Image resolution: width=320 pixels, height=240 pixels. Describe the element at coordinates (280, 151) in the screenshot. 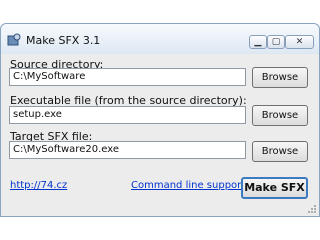

I see `target-browse-button: Browse` at that location.